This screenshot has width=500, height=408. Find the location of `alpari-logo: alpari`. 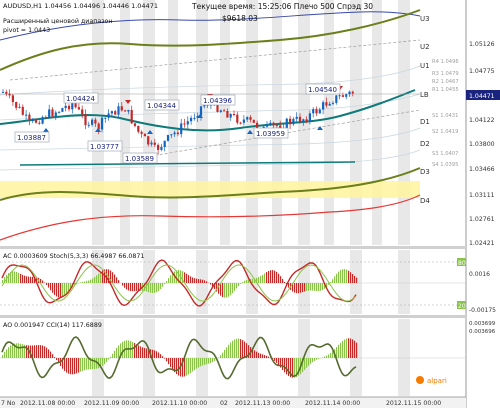

alpari-logo: alpari is located at coordinates (431, 380).